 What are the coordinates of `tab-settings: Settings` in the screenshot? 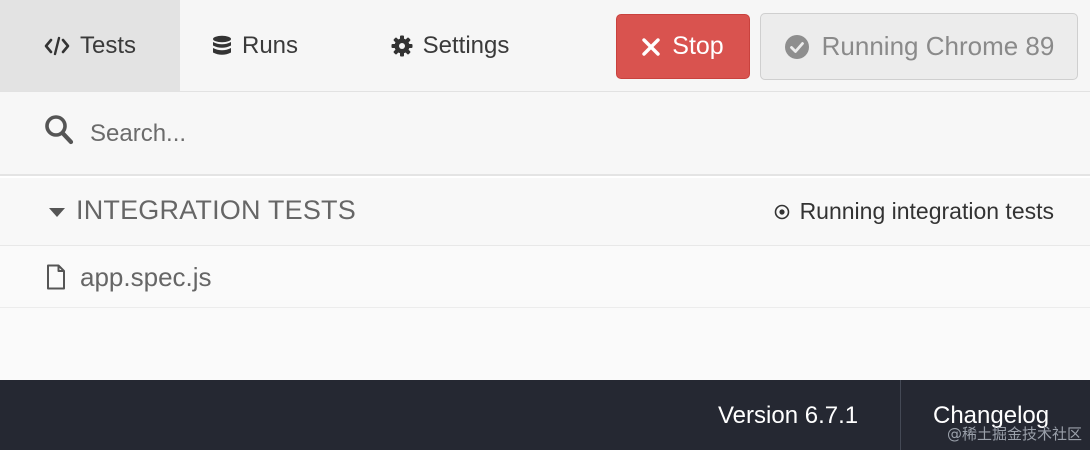 It's located at (450, 45).